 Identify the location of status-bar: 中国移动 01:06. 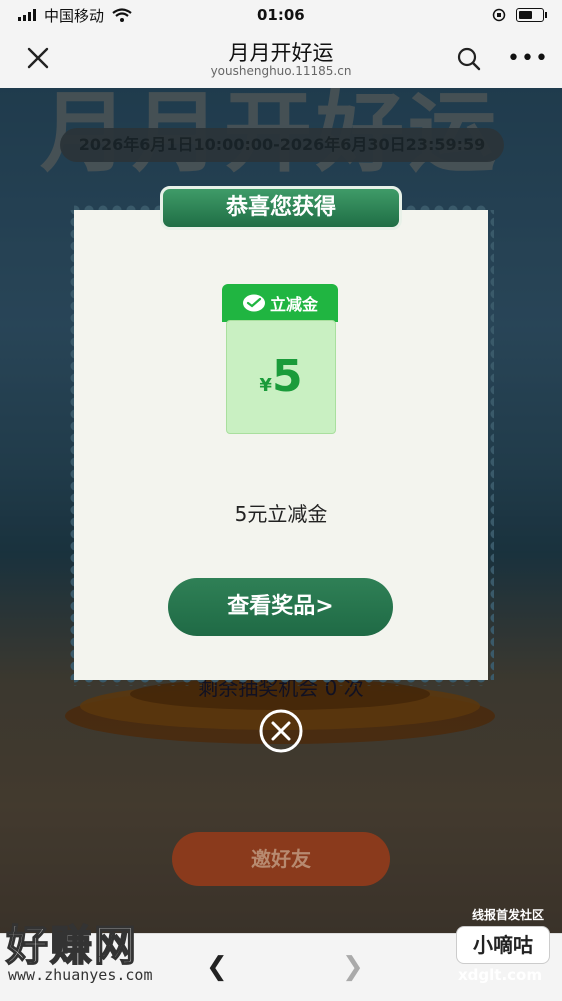
(281, 15).